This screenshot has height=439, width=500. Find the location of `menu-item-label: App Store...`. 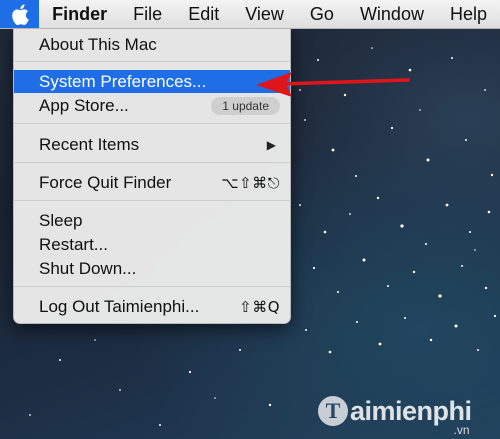

menu-item-label: App Store... is located at coordinates (84, 105).